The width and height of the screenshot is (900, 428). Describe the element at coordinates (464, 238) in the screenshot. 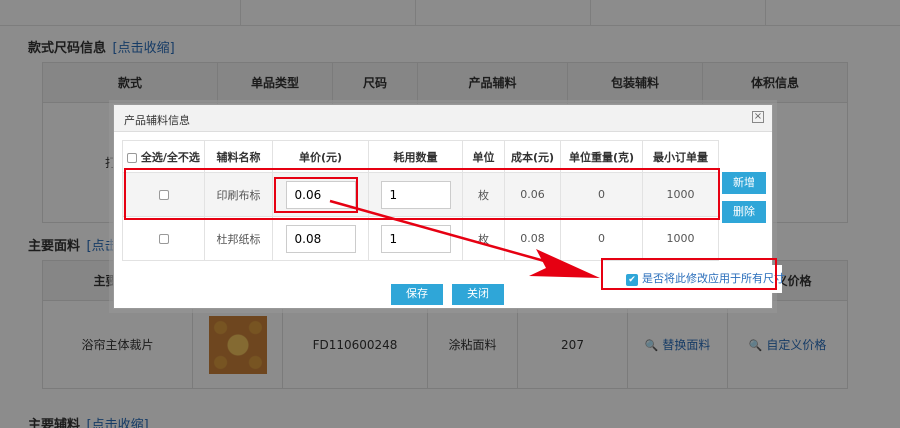

I see `annotation-arrow` at that location.